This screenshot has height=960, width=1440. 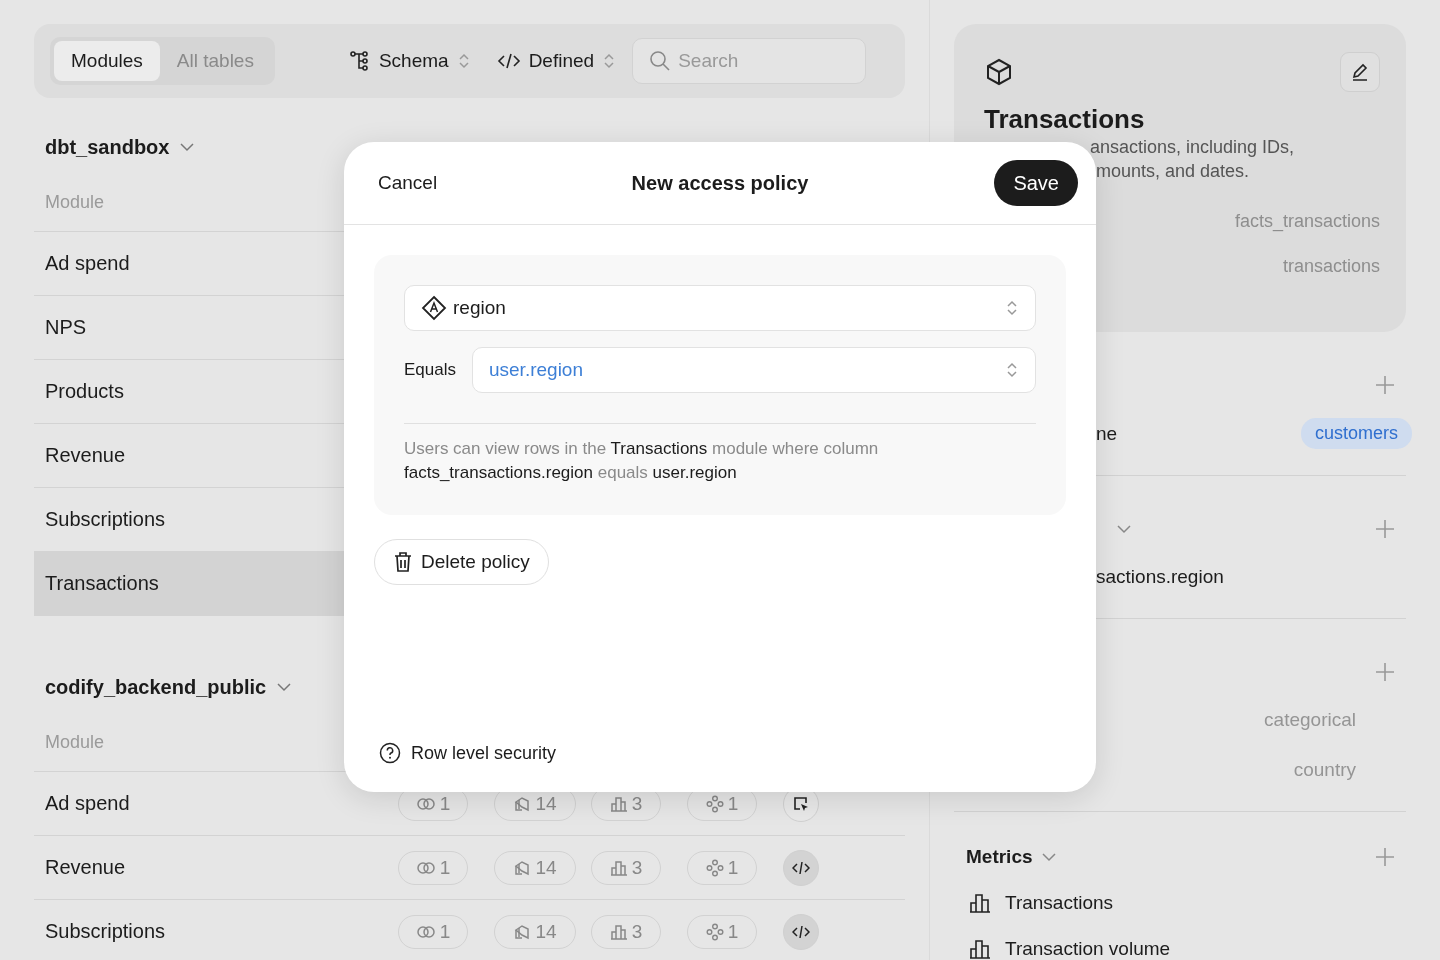 I want to click on tree-icon, so click(x=359, y=61).